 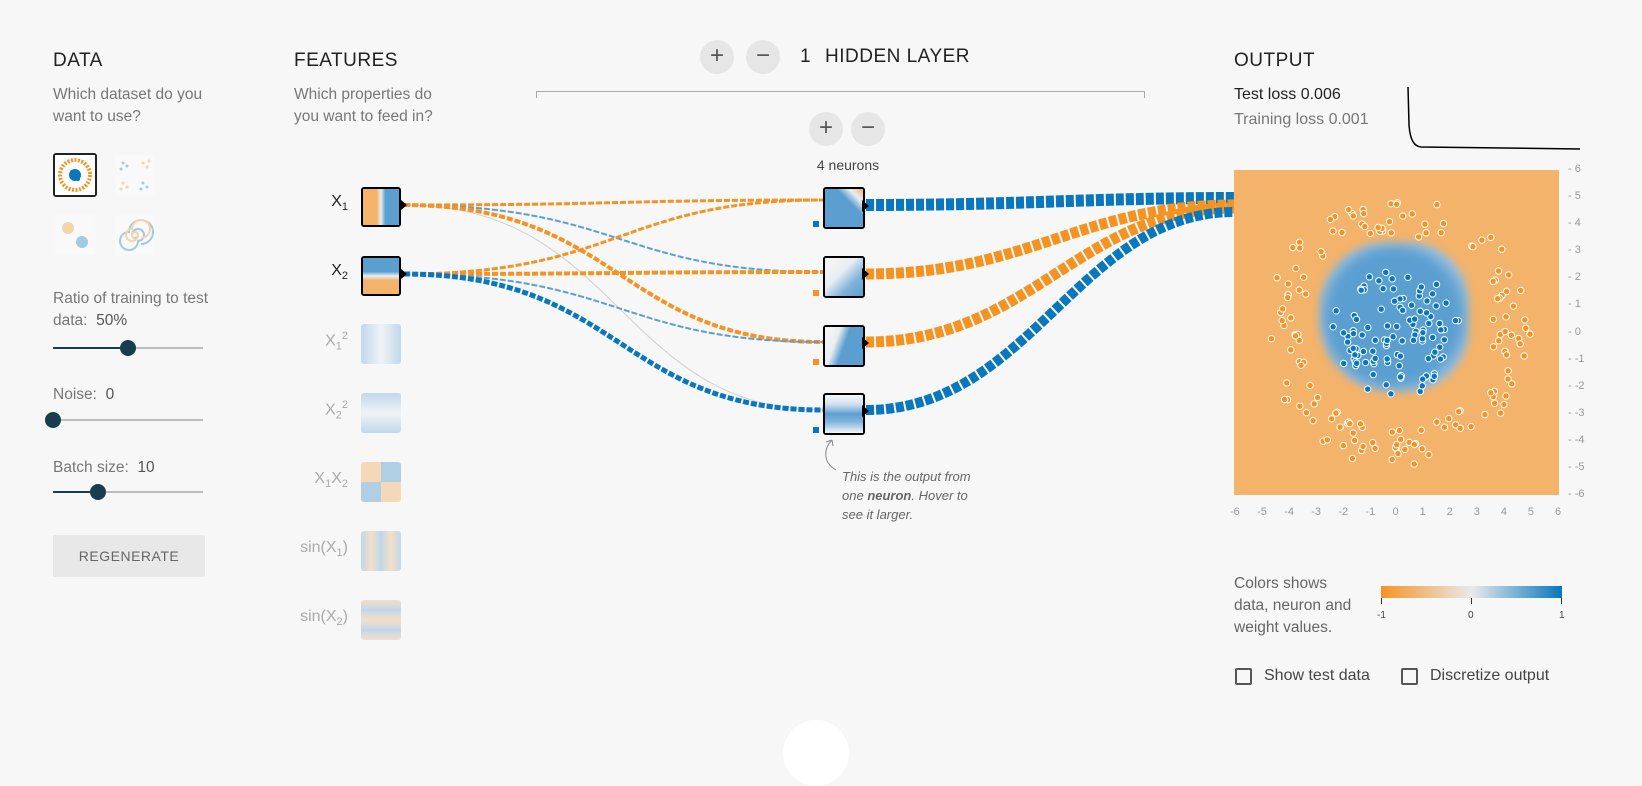 I want to click on test-loss-value: 0.006, so click(x=1320, y=94).